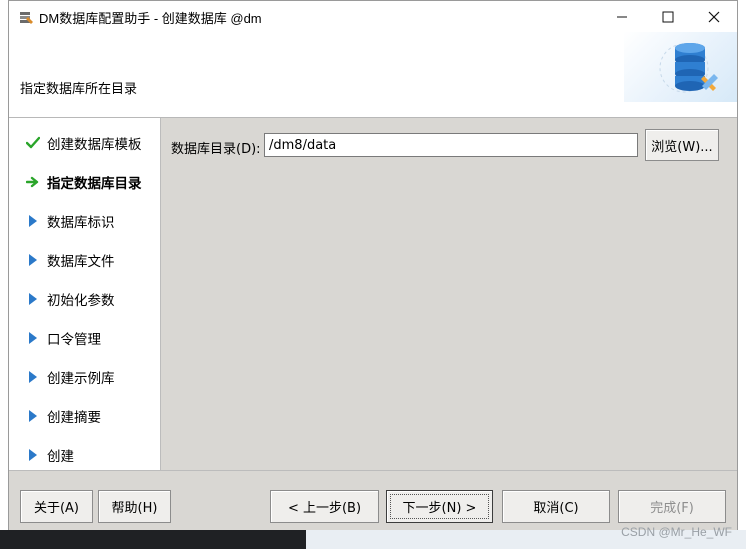  What do you see at coordinates (81, 222) in the screenshot?
I see `step-label: 数据库标识` at bounding box center [81, 222].